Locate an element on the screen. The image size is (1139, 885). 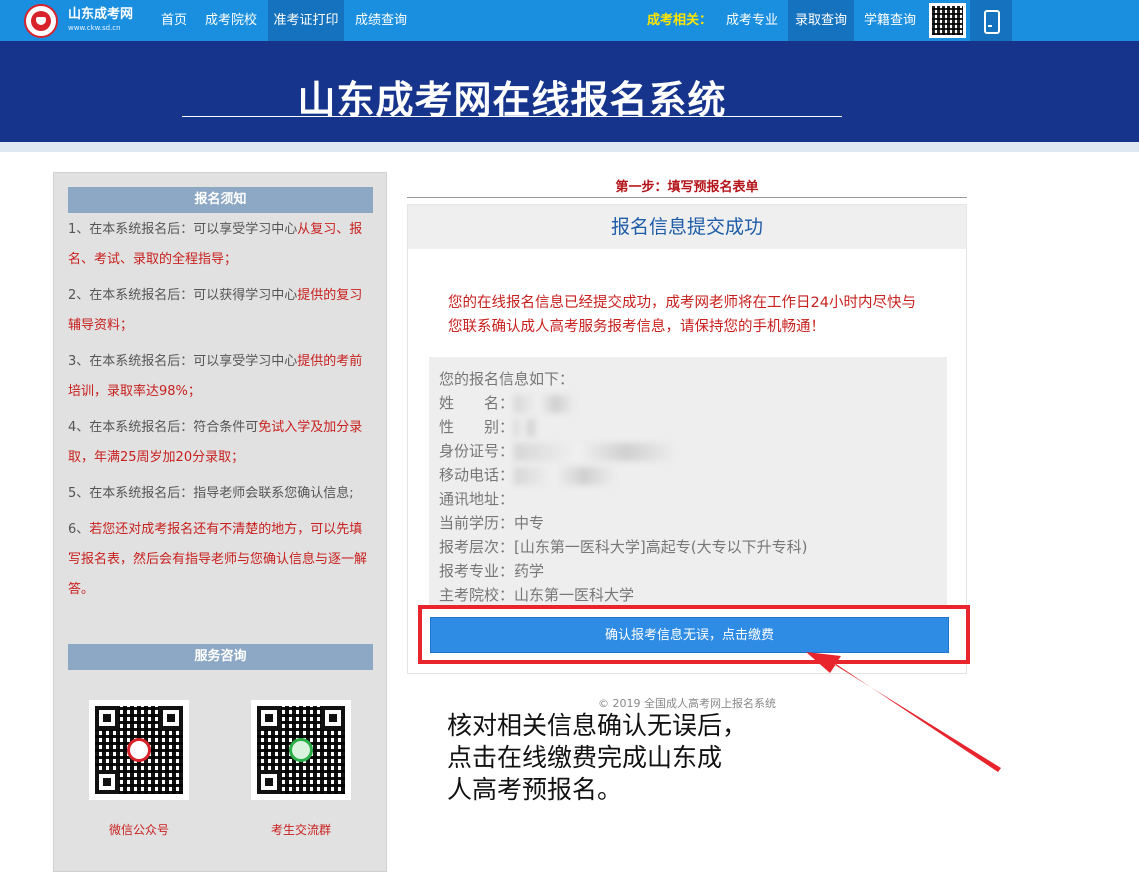
notice-item: 2、在本系统报名后：可以获得学习中心提供的复习辅导资料； is located at coordinates (215, 310).